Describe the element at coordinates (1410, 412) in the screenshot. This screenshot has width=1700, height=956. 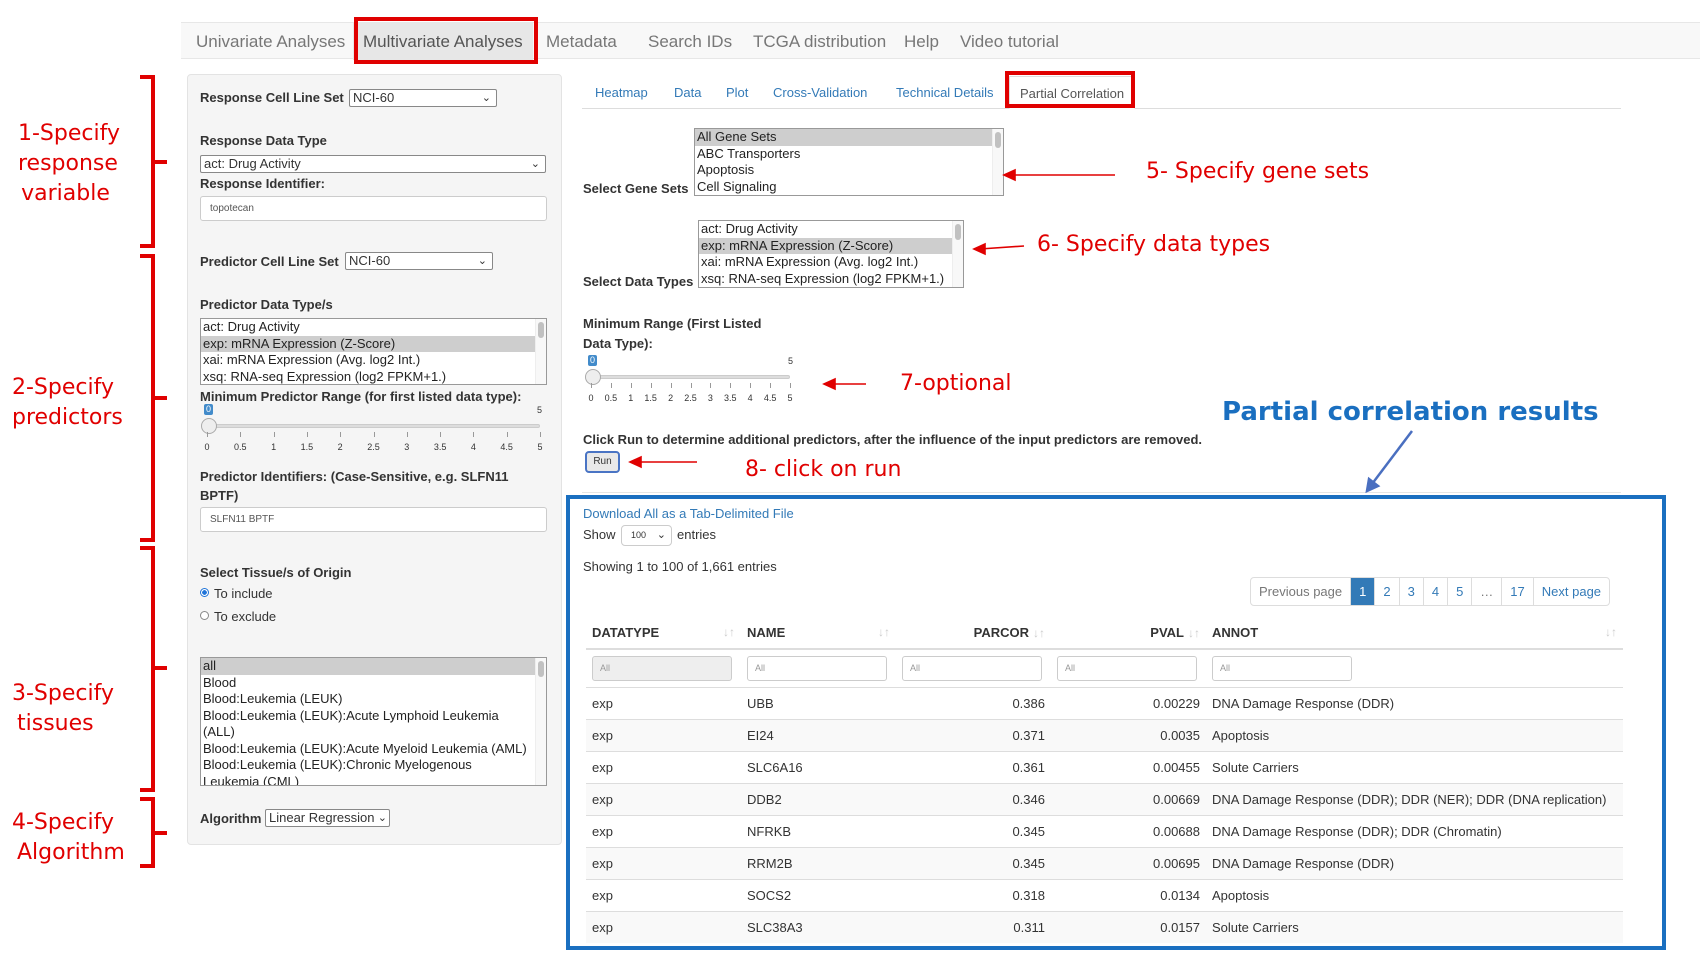
I see `annotation-results-title: Partial correlation results` at that location.